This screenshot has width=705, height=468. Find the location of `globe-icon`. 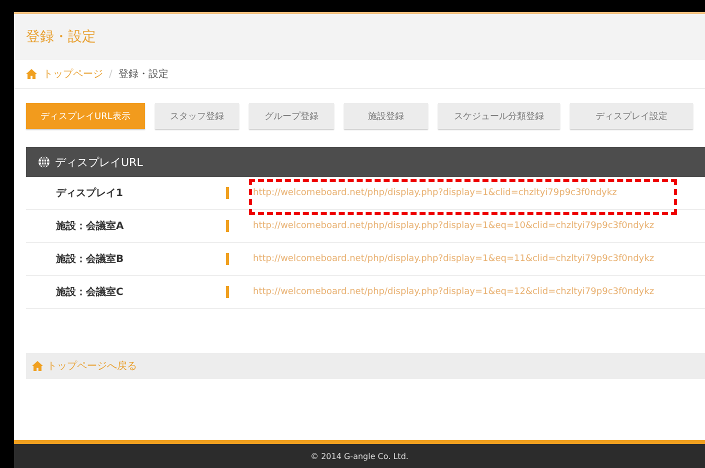

globe-icon is located at coordinates (44, 162).